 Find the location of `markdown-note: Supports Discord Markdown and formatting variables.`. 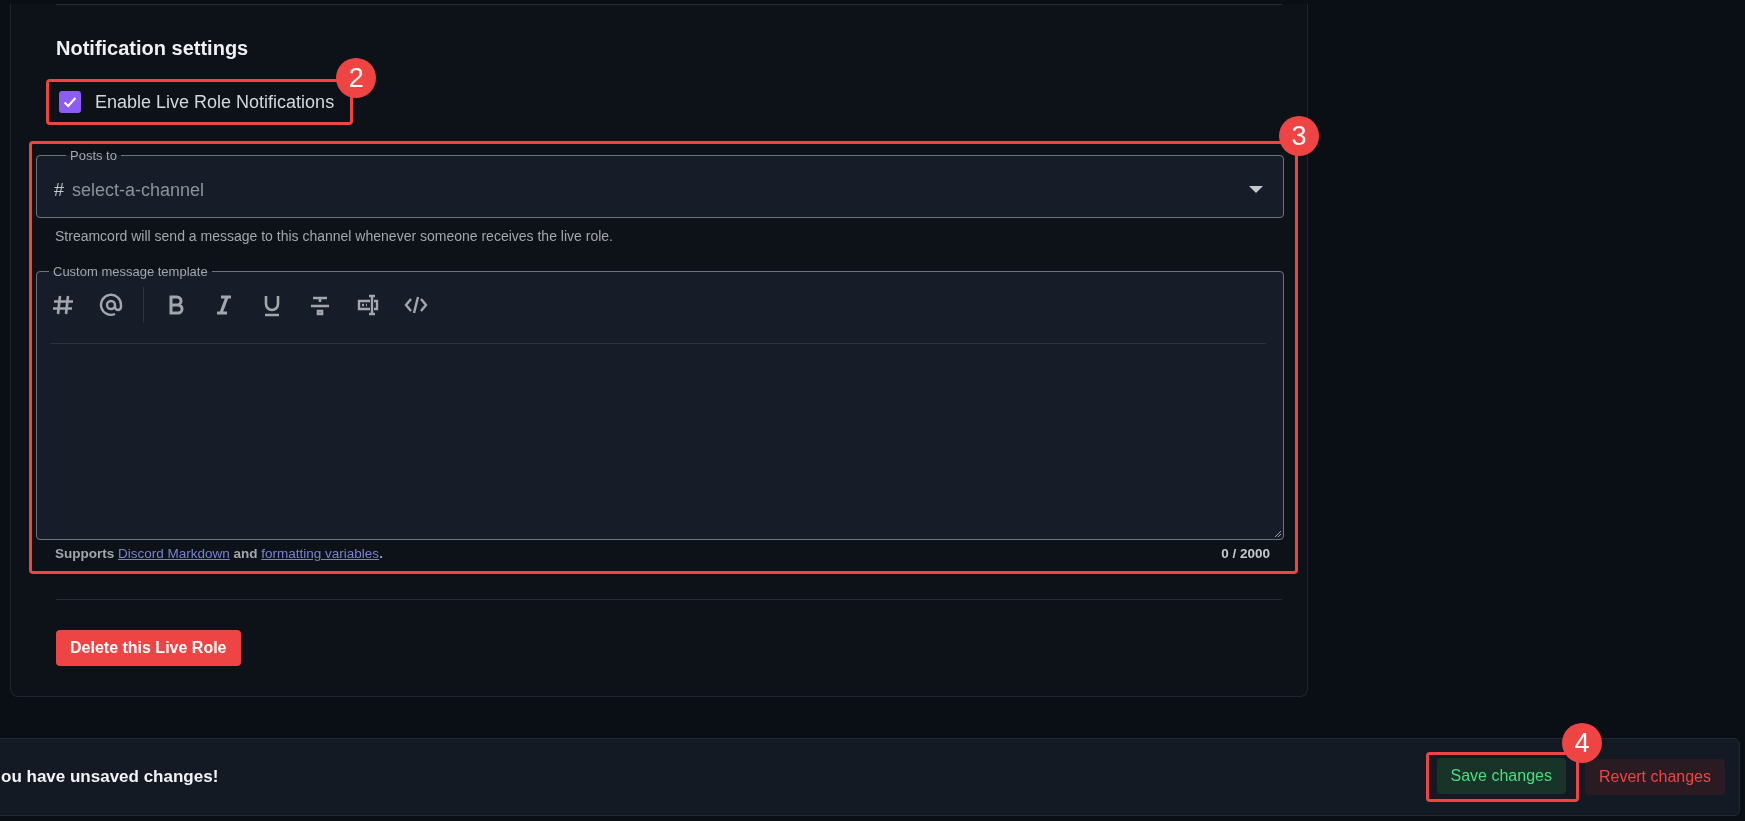

markdown-note: Supports Discord Markdown and formatting variables. is located at coordinates (219, 553).